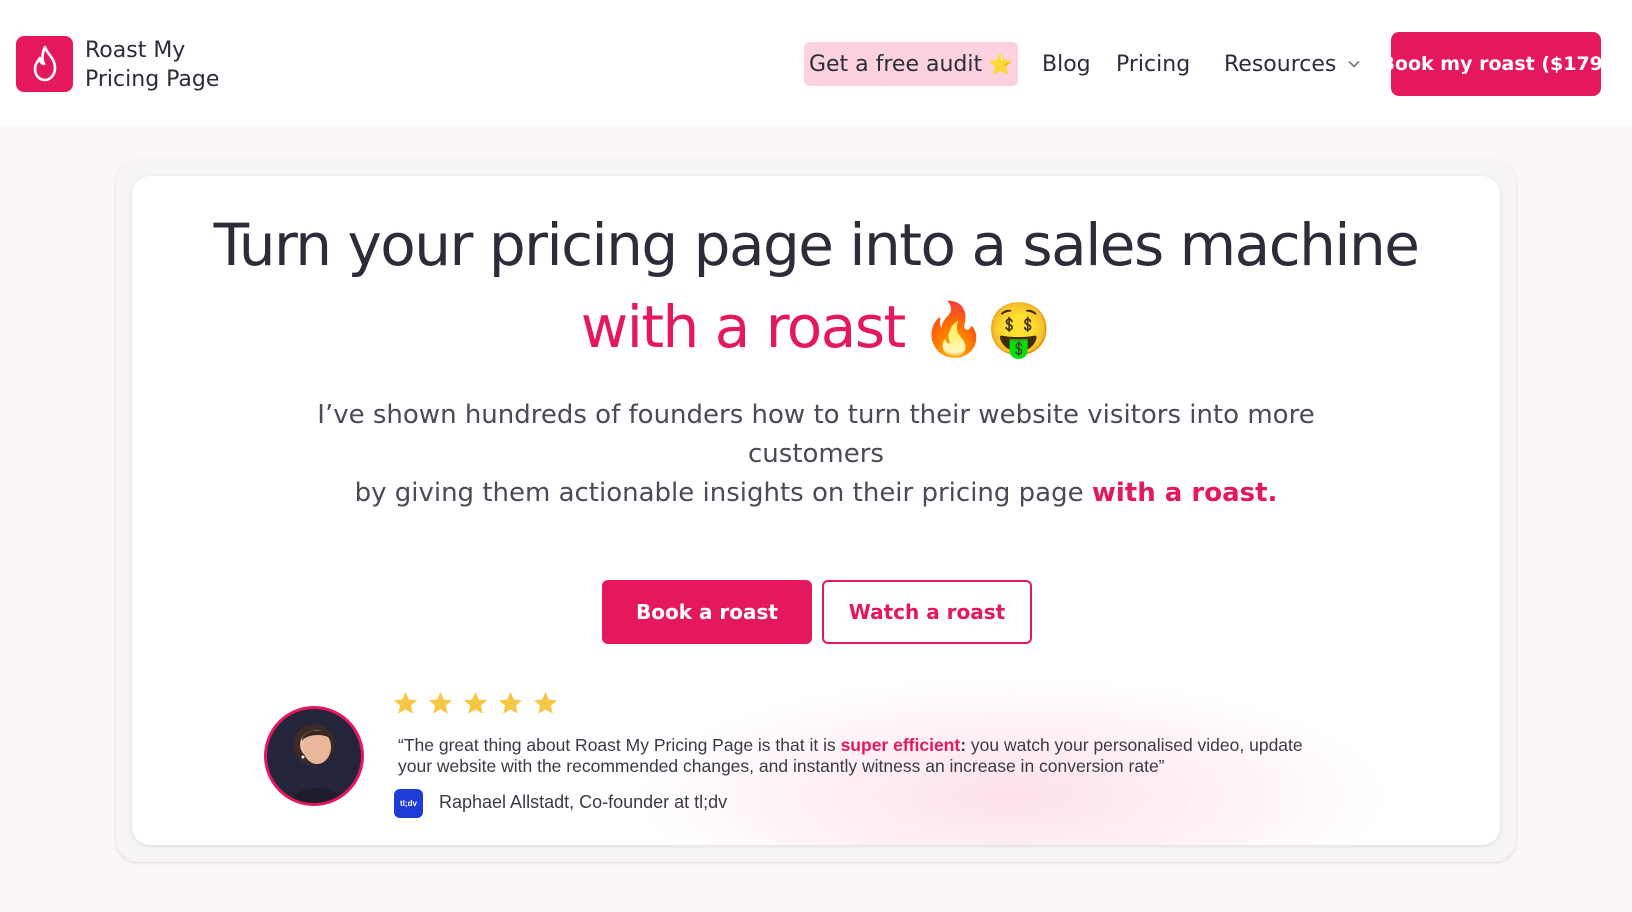  I want to click on logo, so click(44, 64).